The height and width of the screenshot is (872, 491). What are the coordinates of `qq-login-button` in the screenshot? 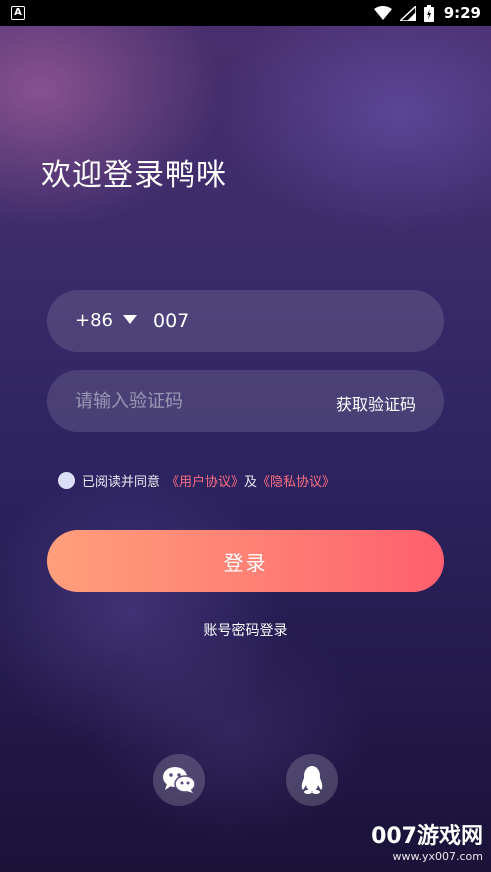 It's located at (312, 780).